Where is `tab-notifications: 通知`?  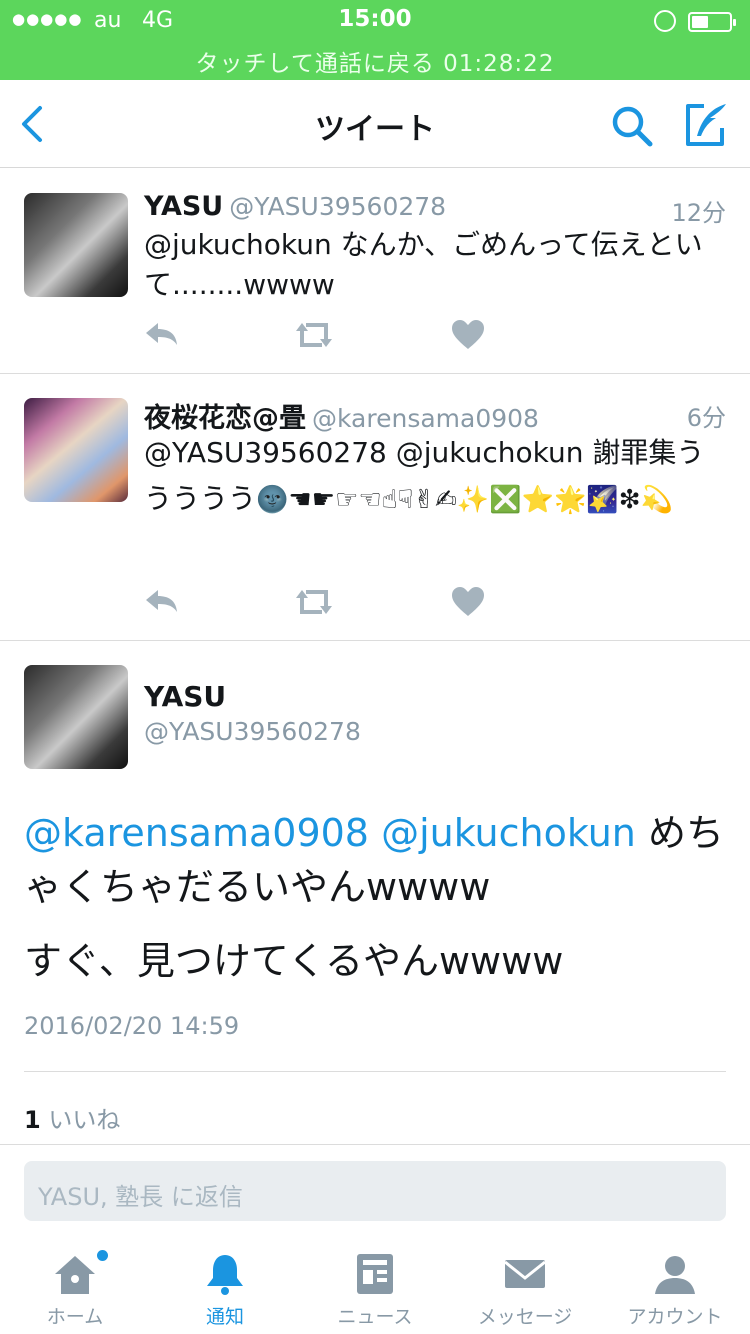 tab-notifications: 通知 is located at coordinates (225, 1289).